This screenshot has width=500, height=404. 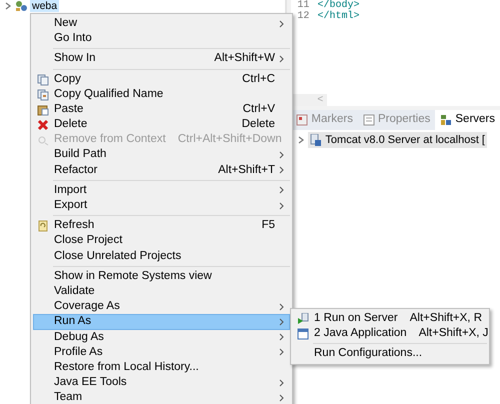 I want to click on menu-item: Go Into, so click(x=161, y=38).